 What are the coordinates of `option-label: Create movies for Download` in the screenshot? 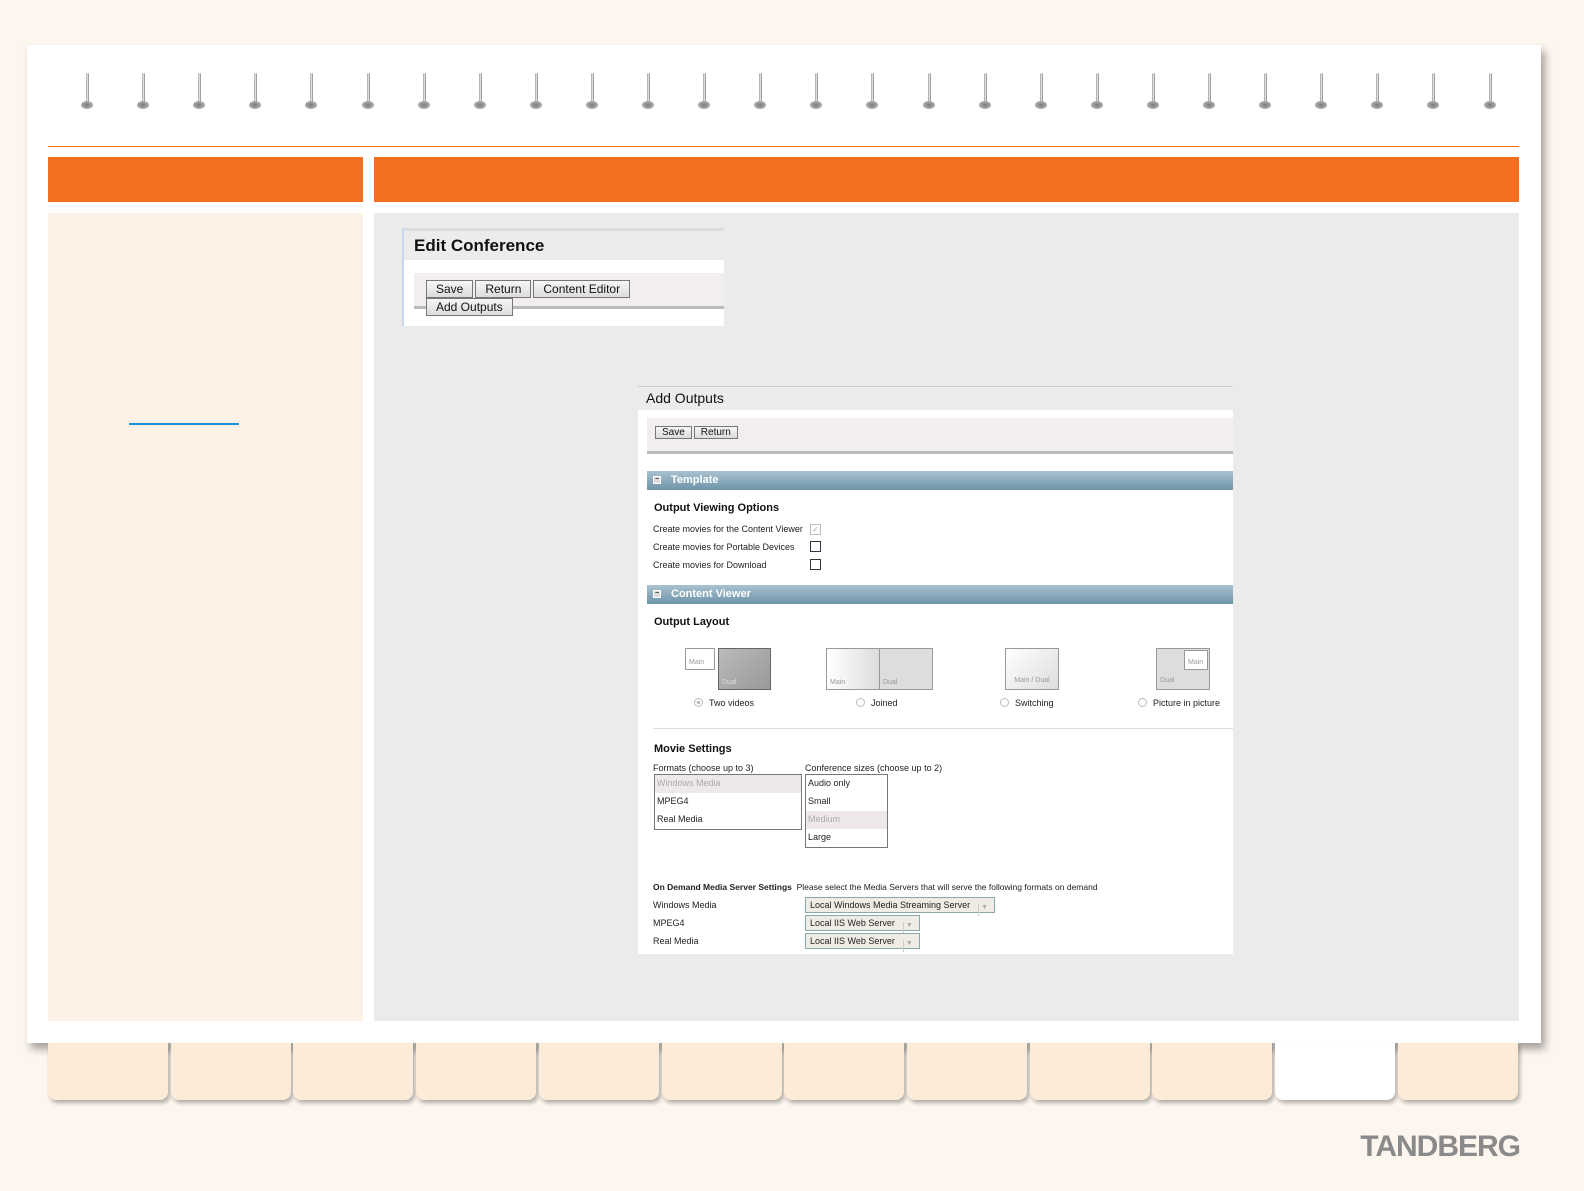 It's located at (710, 565).